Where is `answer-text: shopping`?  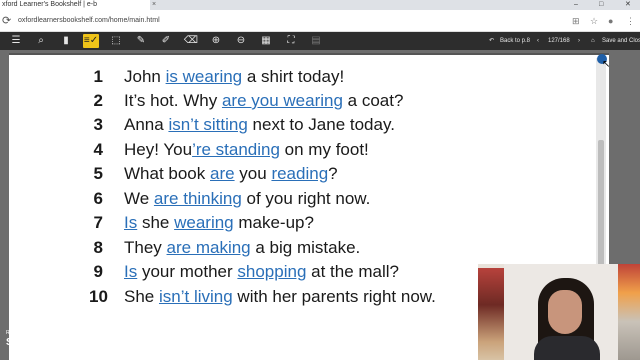
answer-text: shopping is located at coordinates (272, 271).